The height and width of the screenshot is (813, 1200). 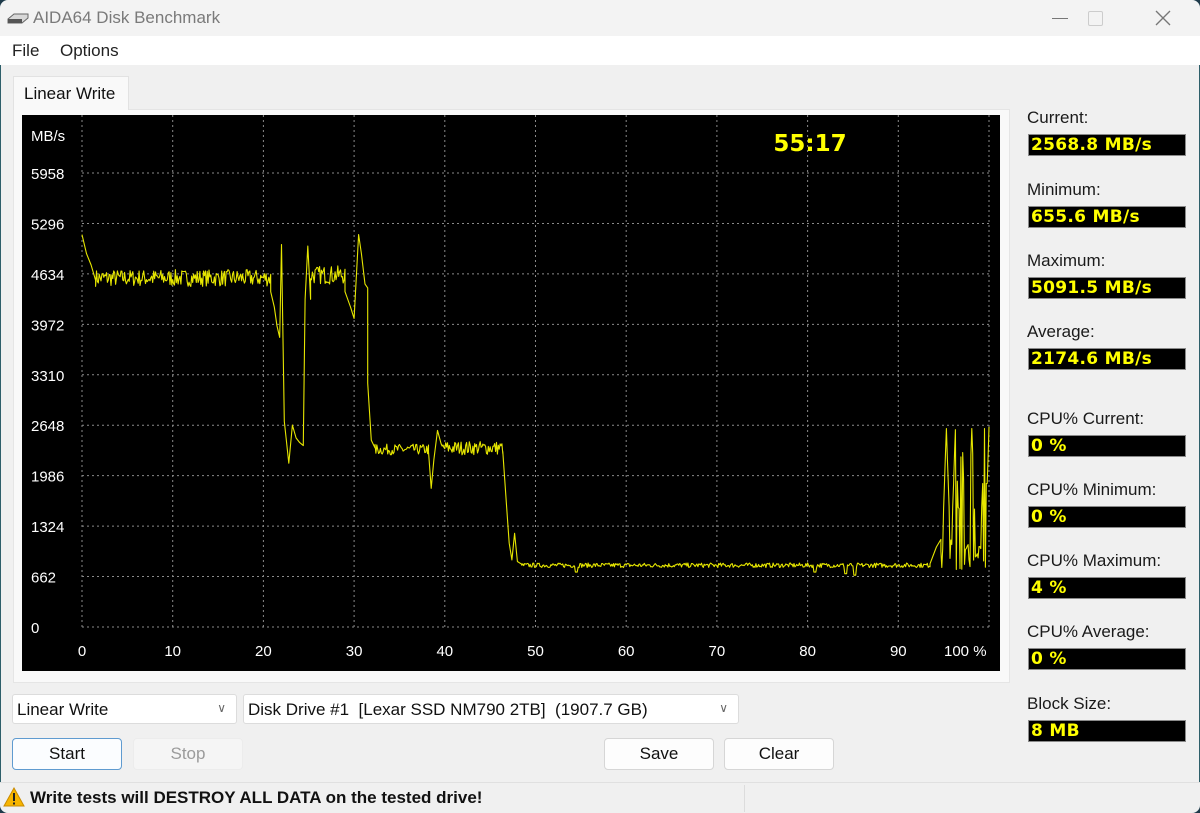 What do you see at coordinates (67, 754) in the screenshot?
I see `start-button: Start` at bounding box center [67, 754].